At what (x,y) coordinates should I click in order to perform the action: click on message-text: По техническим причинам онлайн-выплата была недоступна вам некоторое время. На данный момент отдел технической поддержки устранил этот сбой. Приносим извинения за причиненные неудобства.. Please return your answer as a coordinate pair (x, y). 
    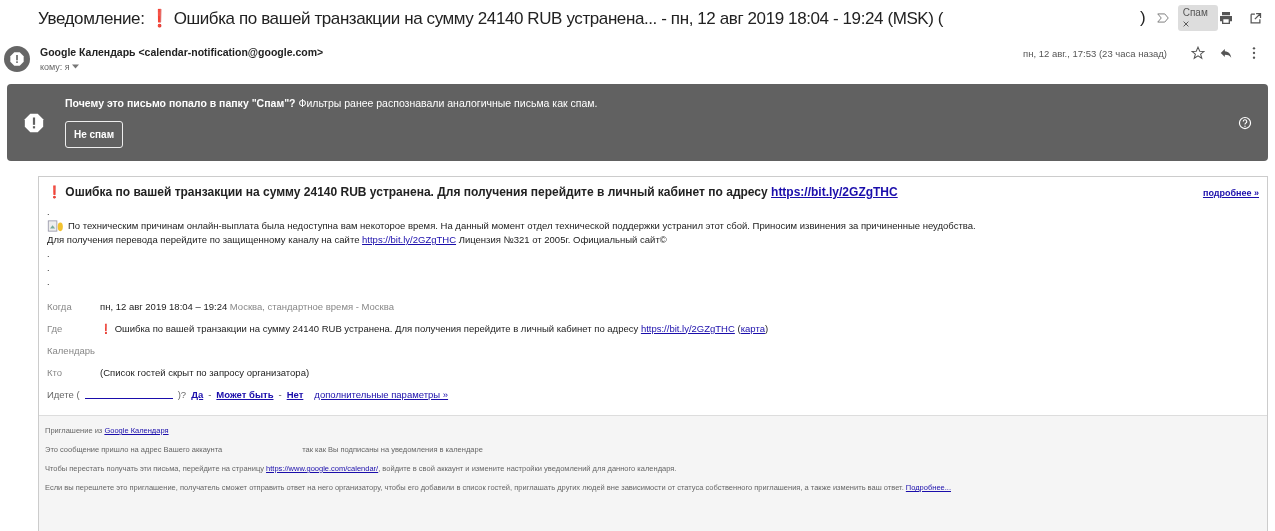
    Looking at the image, I should click on (522, 226).